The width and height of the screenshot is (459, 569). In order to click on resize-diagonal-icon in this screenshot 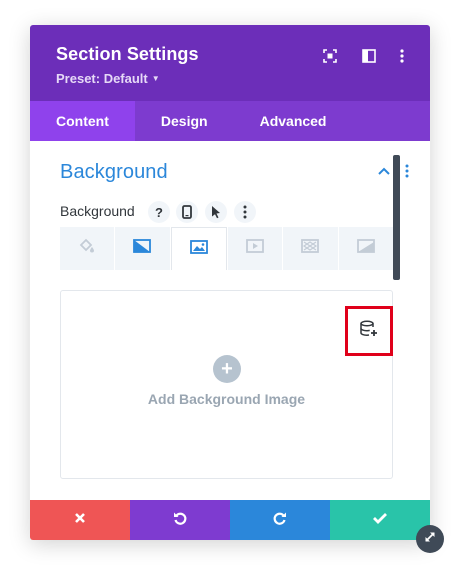, I will do `click(430, 539)`.